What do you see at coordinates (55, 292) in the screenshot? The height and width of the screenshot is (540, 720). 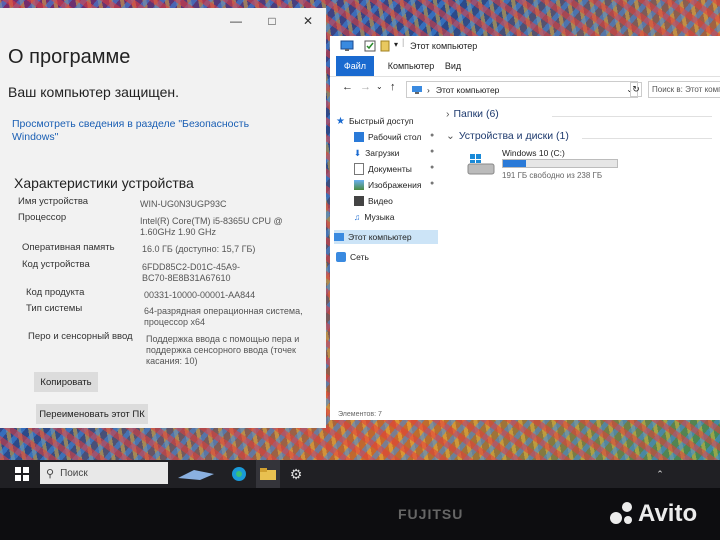 I see `spec-label-product-id: Код продукта` at bounding box center [55, 292].